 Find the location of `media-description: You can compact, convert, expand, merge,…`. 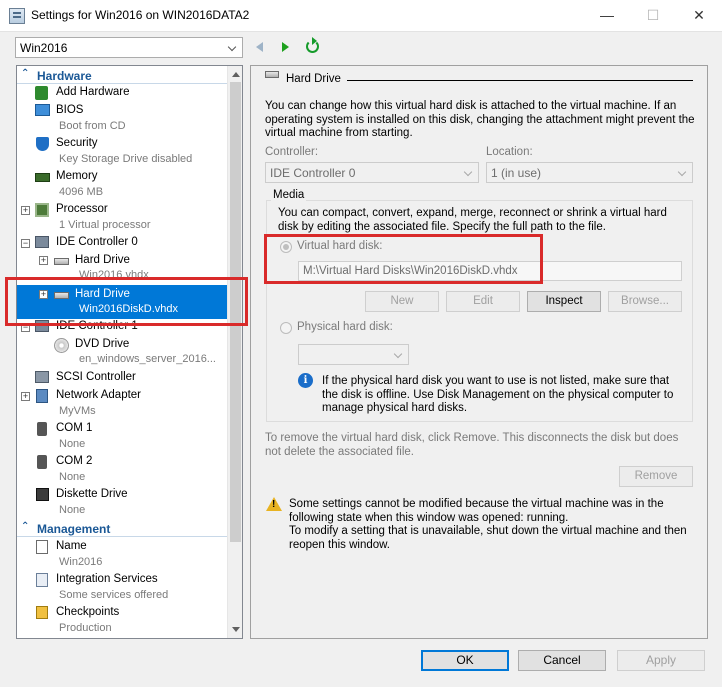

media-description: You can compact, convert, expand, merge,… is located at coordinates (472, 220).